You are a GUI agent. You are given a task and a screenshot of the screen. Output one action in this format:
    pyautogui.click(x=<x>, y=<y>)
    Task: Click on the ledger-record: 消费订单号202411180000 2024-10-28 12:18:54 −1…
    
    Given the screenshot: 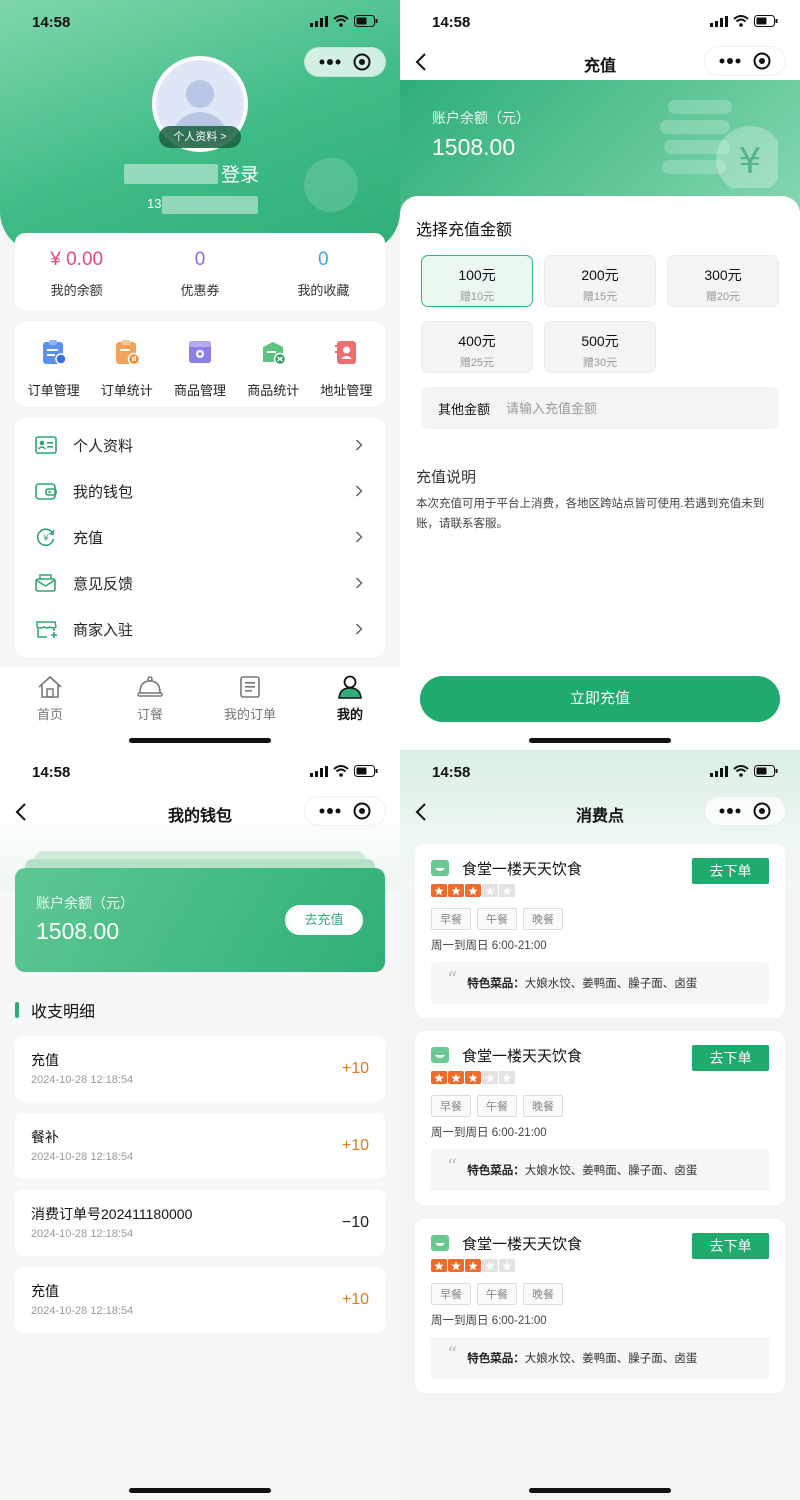 What is the action you would take?
    pyautogui.click(x=200, y=1223)
    